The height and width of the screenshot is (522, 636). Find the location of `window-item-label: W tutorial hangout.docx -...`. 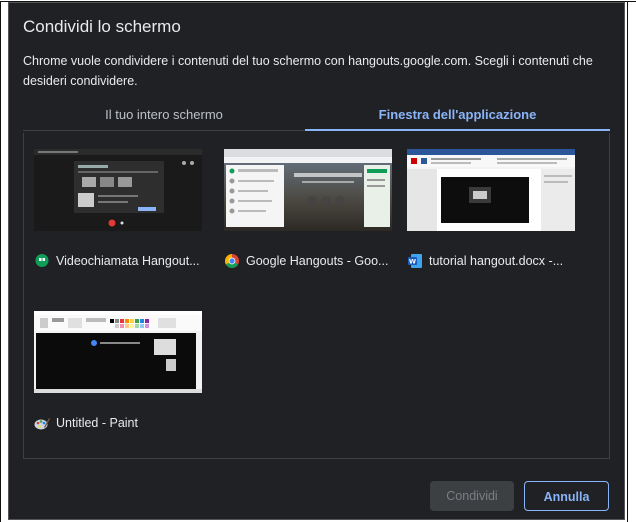

window-item-label: W tutorial hangout.docx -... is located at coordinates (492, 261).